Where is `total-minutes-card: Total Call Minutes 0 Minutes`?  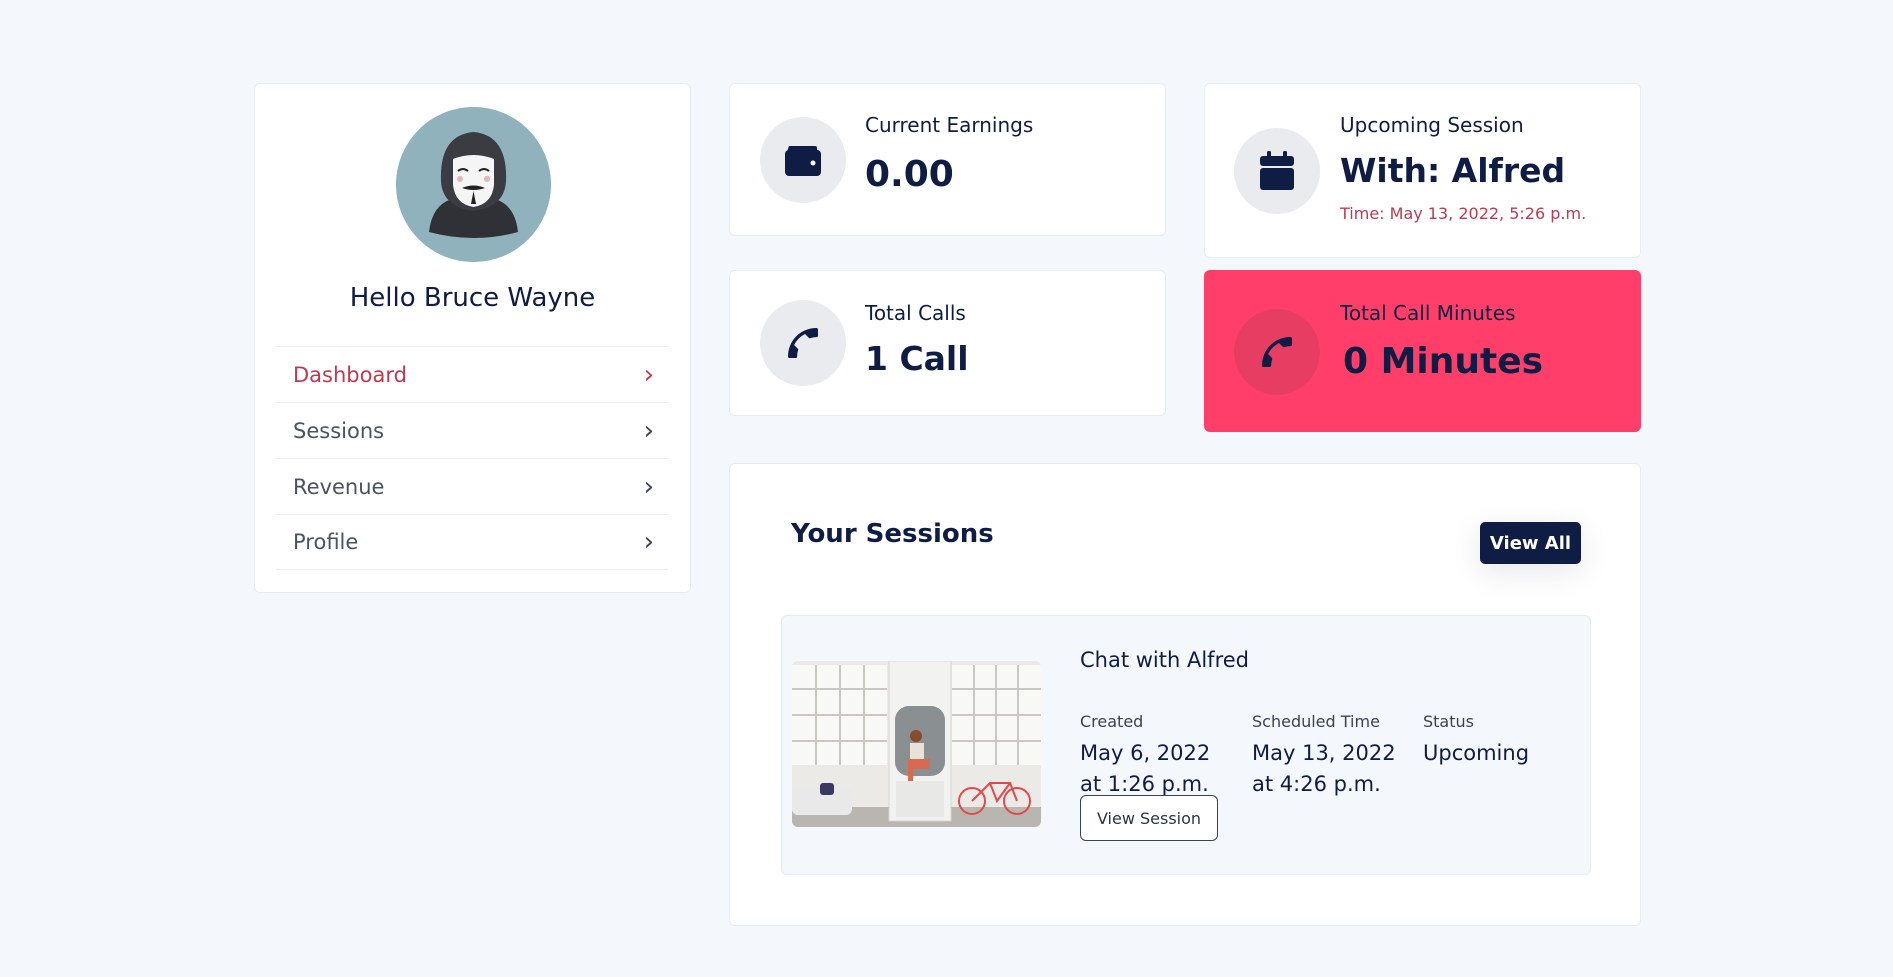
total-minutes-card: Total Call Minutes 0 Minutes is located at coordinates (1422, 351).